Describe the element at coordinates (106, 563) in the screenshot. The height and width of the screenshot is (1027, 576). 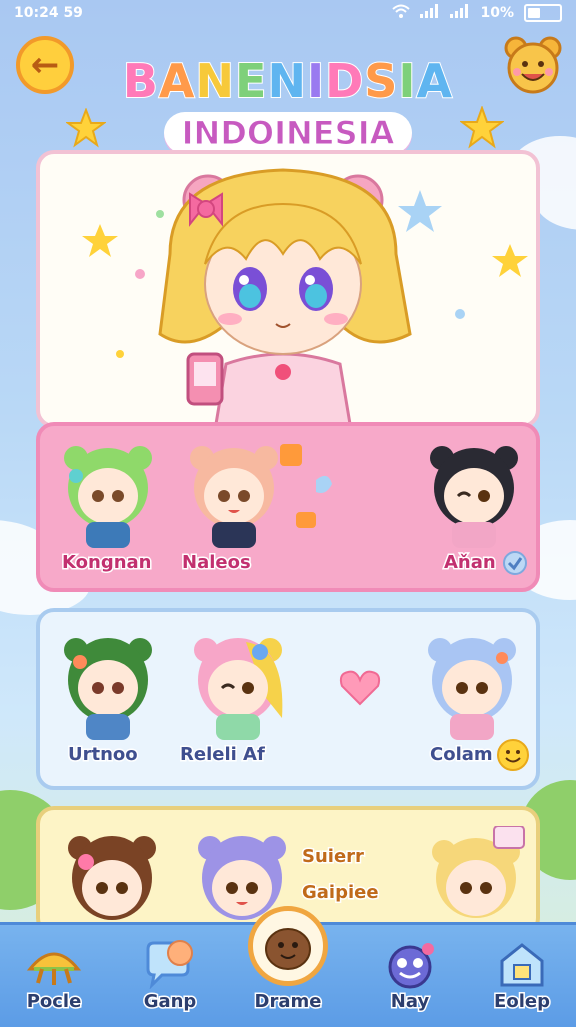
I see `character-name: Kongnan` at that location.